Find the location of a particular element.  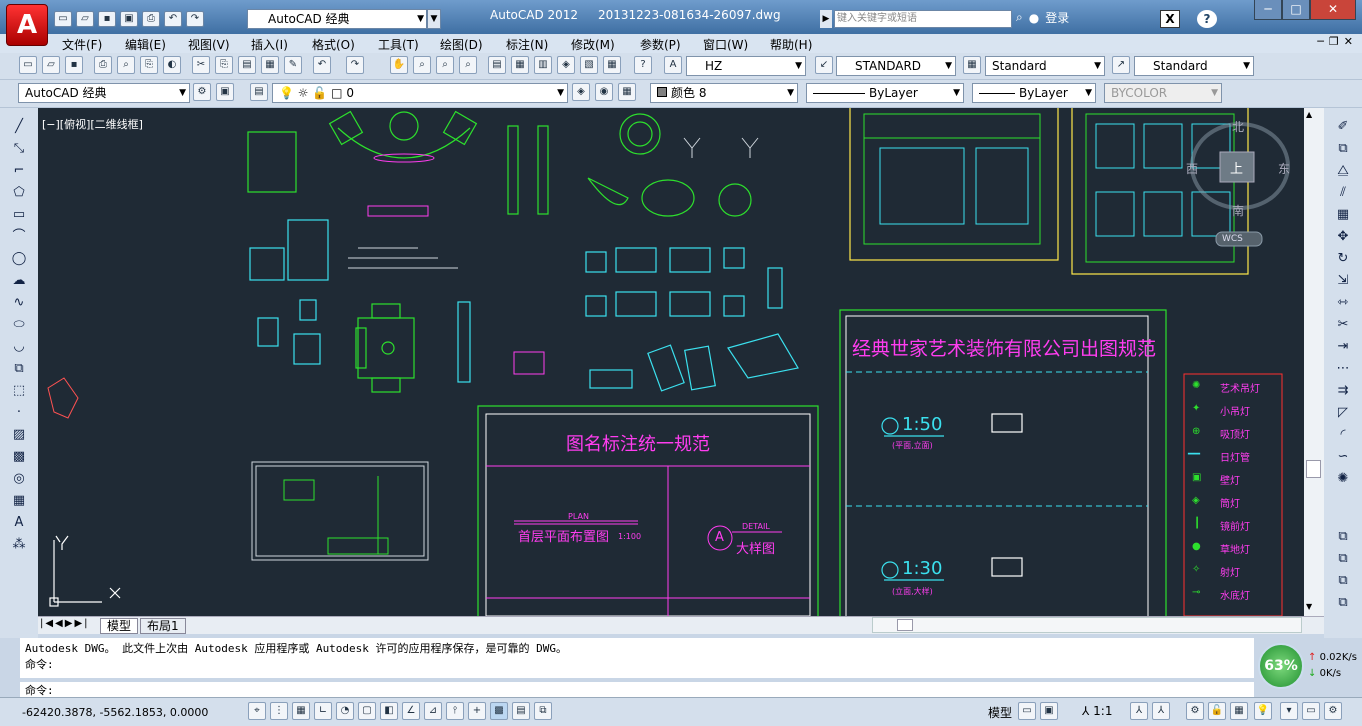

erase-icon: ✐ is located at coordinates (1343, 127).